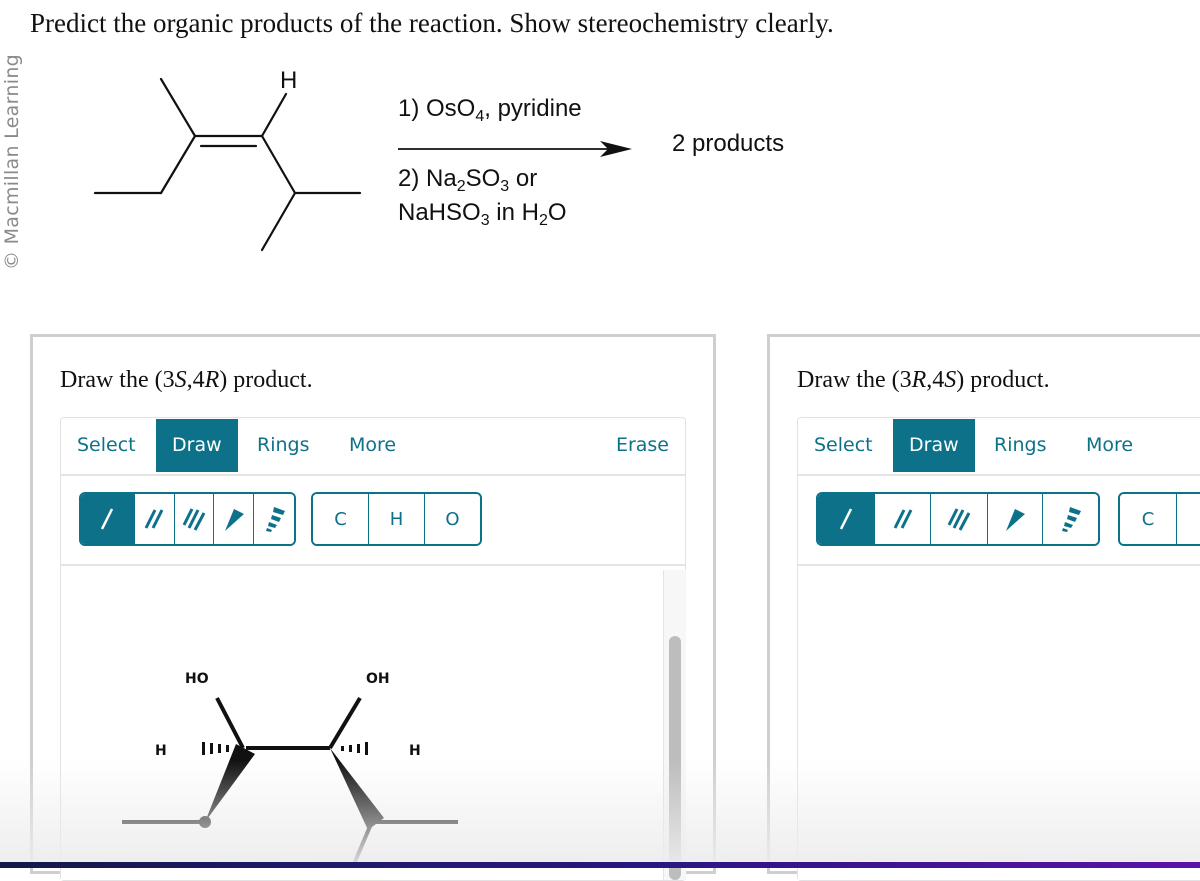 This screenshot has height=881, width=1200. Describe the element at coordinates (362, 844) in the screenshot. I see `bond-right-down` at that location.